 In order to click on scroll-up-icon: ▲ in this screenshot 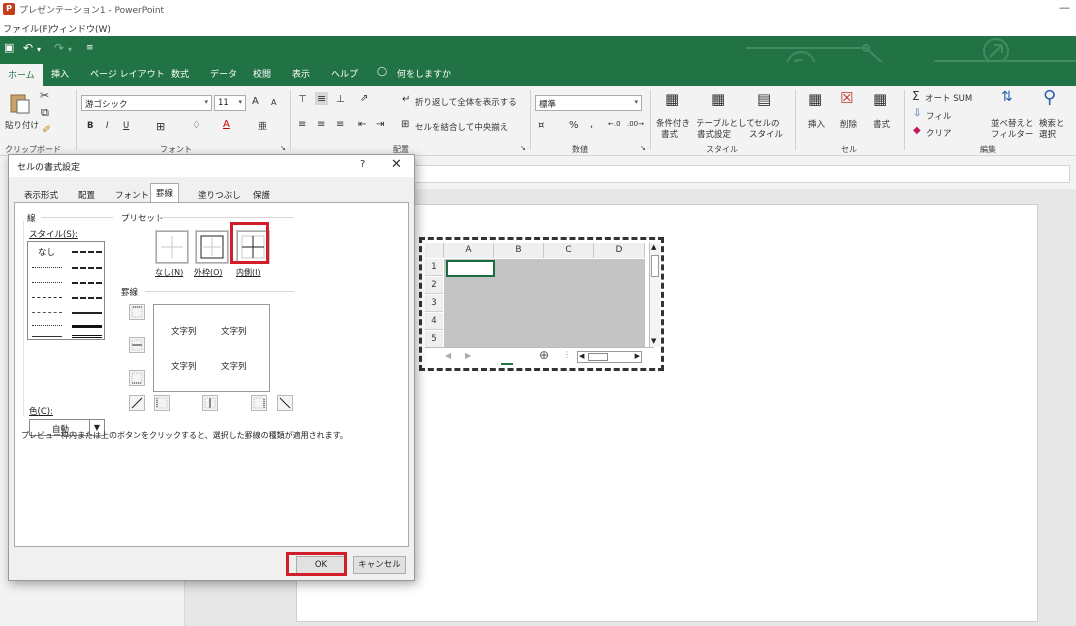, I will do `click(653, 247)`.